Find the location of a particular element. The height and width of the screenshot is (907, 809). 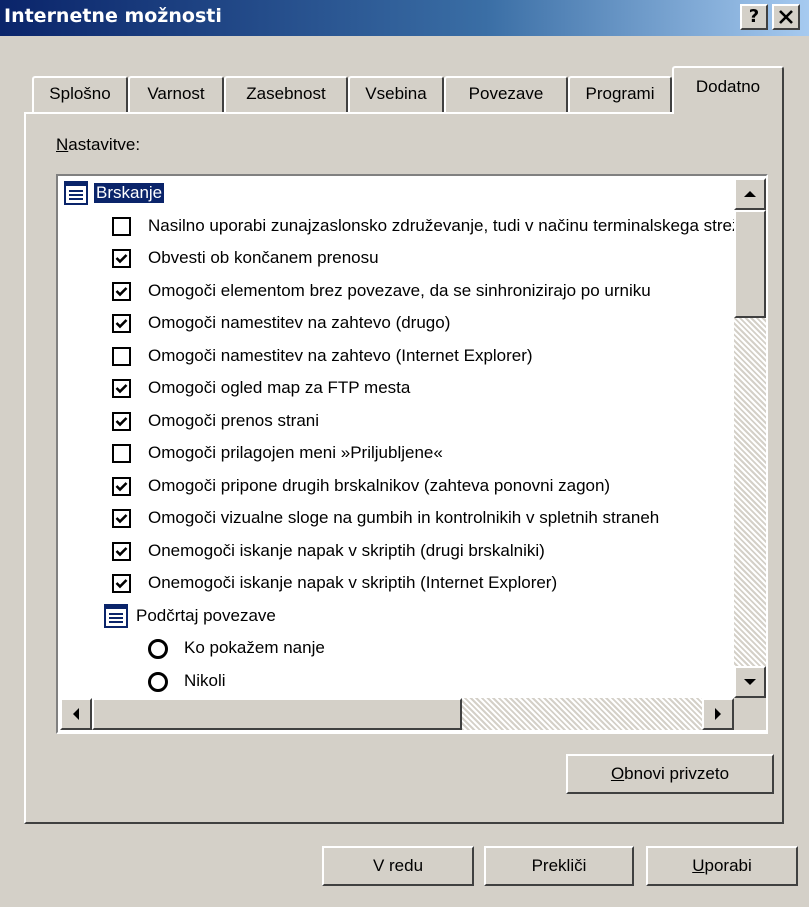

close-icon is located at coordinates (786, 17).